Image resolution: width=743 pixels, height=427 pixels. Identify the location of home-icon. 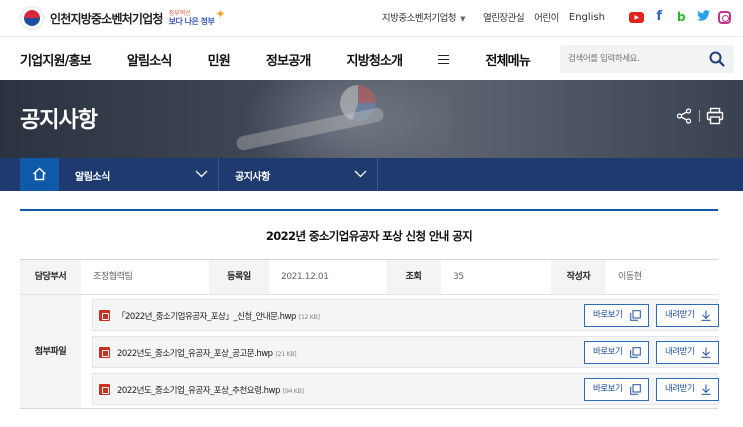
(39, 174).